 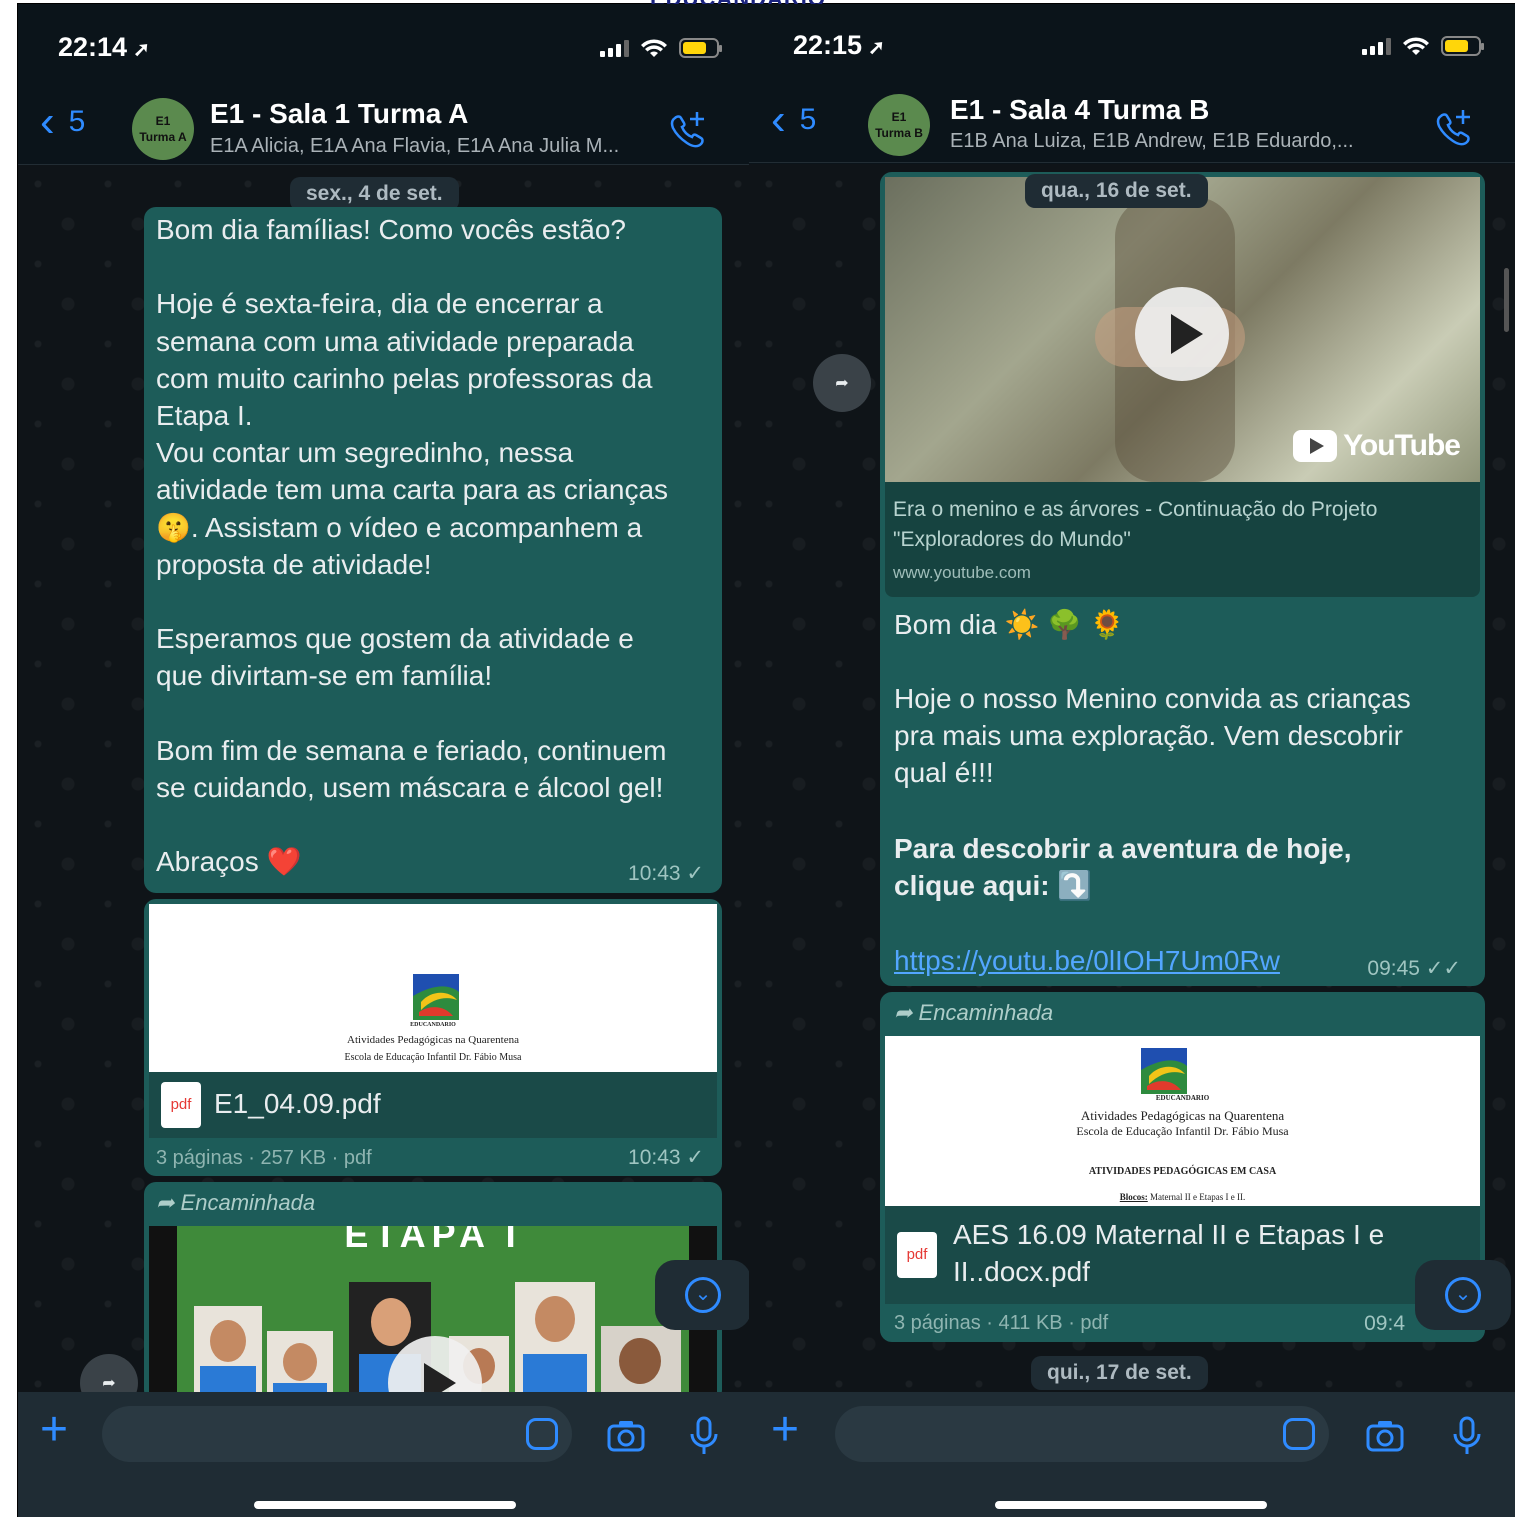 What do you see at coordinates (1001, 1323) in the screenshot?
I see `file-meta: 3 páginas · 411 KB · pdf` at bounding box center [1001, 1323].